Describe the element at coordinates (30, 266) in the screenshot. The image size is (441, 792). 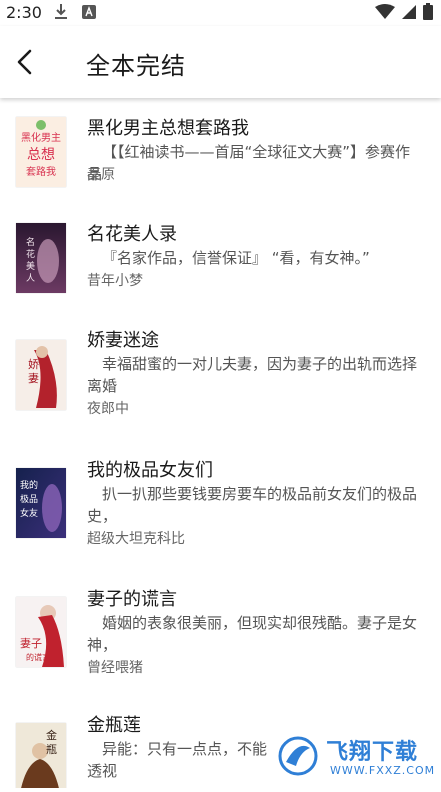
I see `svg-text: 美` at that location.